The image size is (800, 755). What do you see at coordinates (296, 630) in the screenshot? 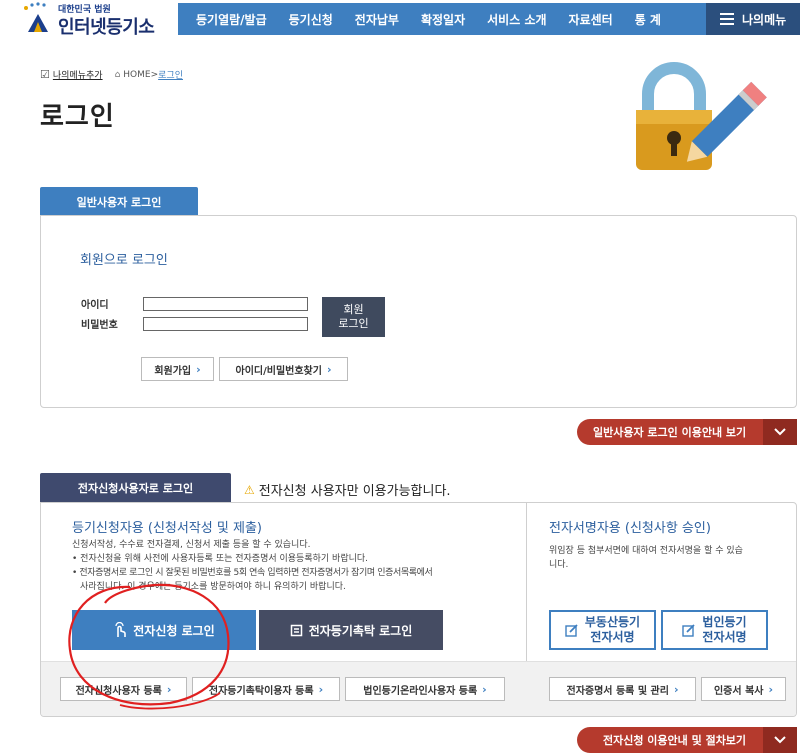
I see `document-icon` at bounding box center [296, 630].